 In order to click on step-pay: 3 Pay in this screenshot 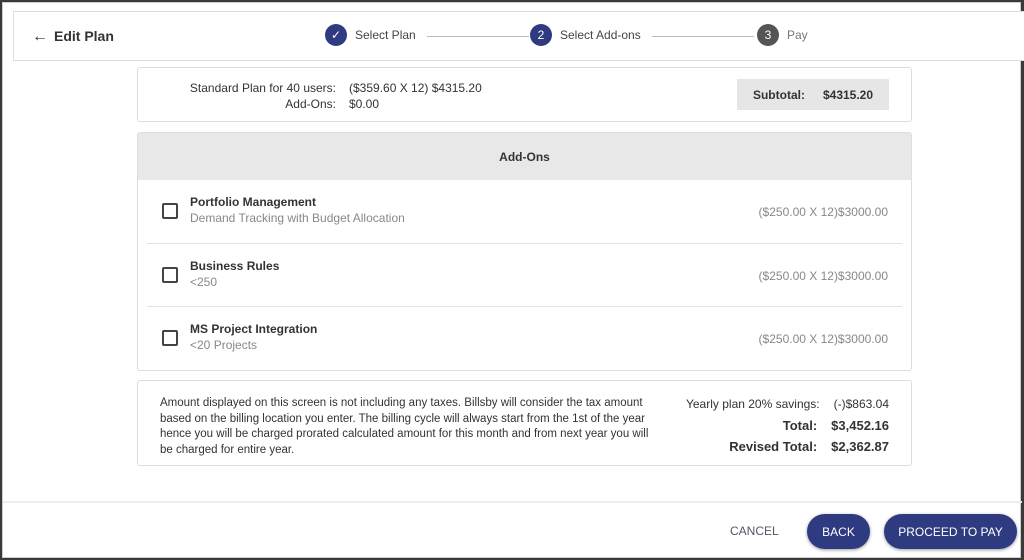, I will do `click(782, 35)`.